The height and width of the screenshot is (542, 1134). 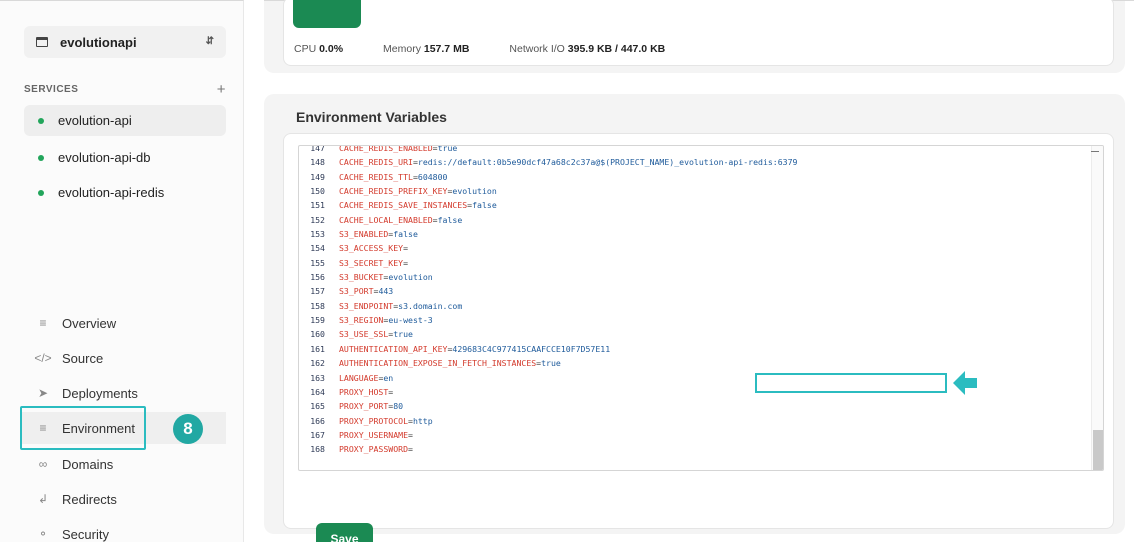 What do you see at coordinates (366, 305) in the screenshot?
I see `env-key: S3_ENDPOINT` at bounding box center [366, 305].